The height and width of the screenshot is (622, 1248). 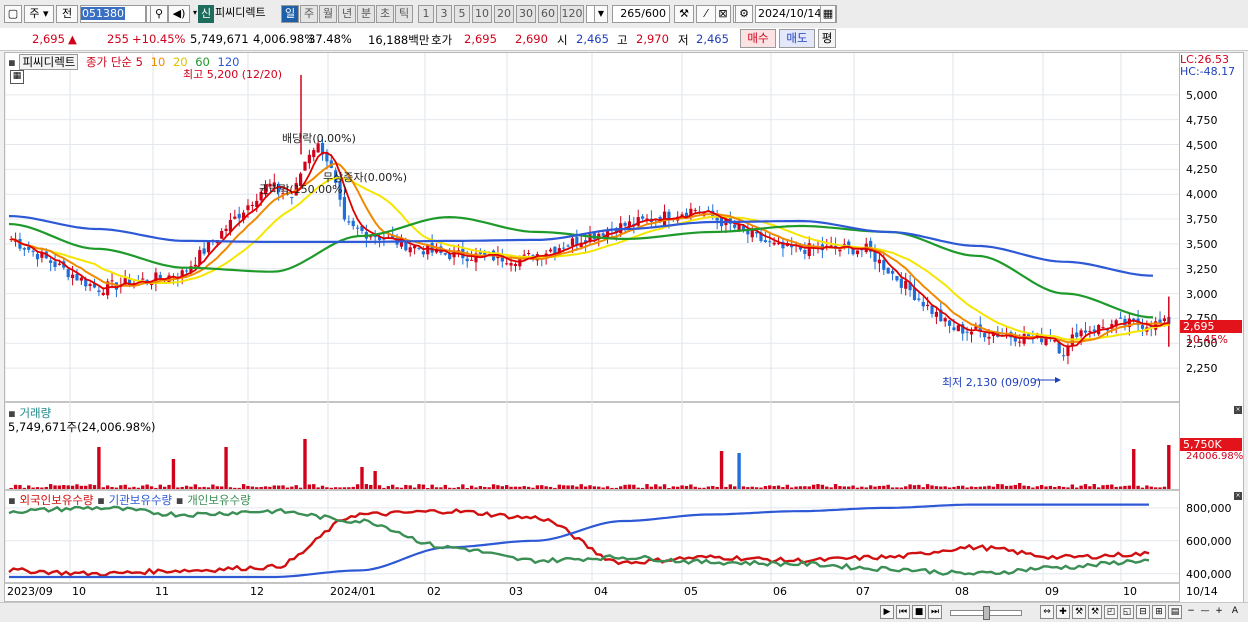 I want to click on volume-title: 거래량, so click(x=35, y=413).